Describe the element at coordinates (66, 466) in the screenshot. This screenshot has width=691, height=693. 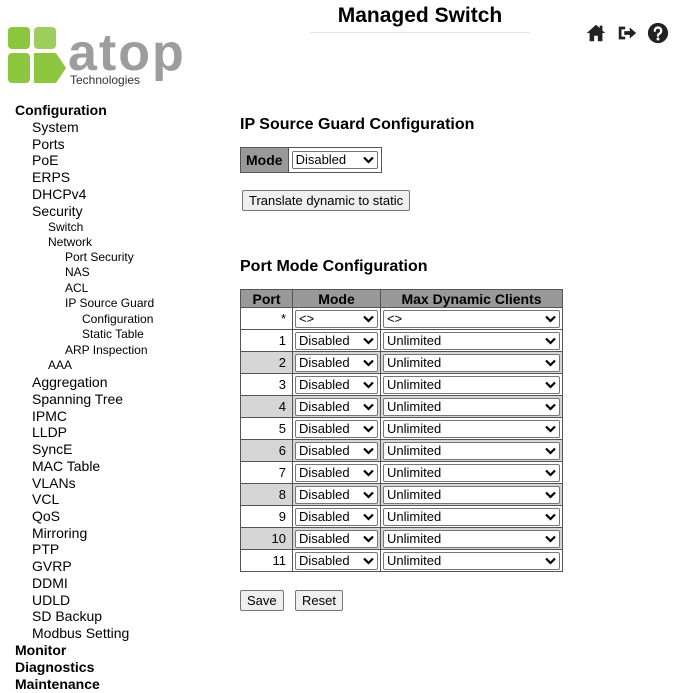
I see `nav-mac-table: MAC Table` at that location.